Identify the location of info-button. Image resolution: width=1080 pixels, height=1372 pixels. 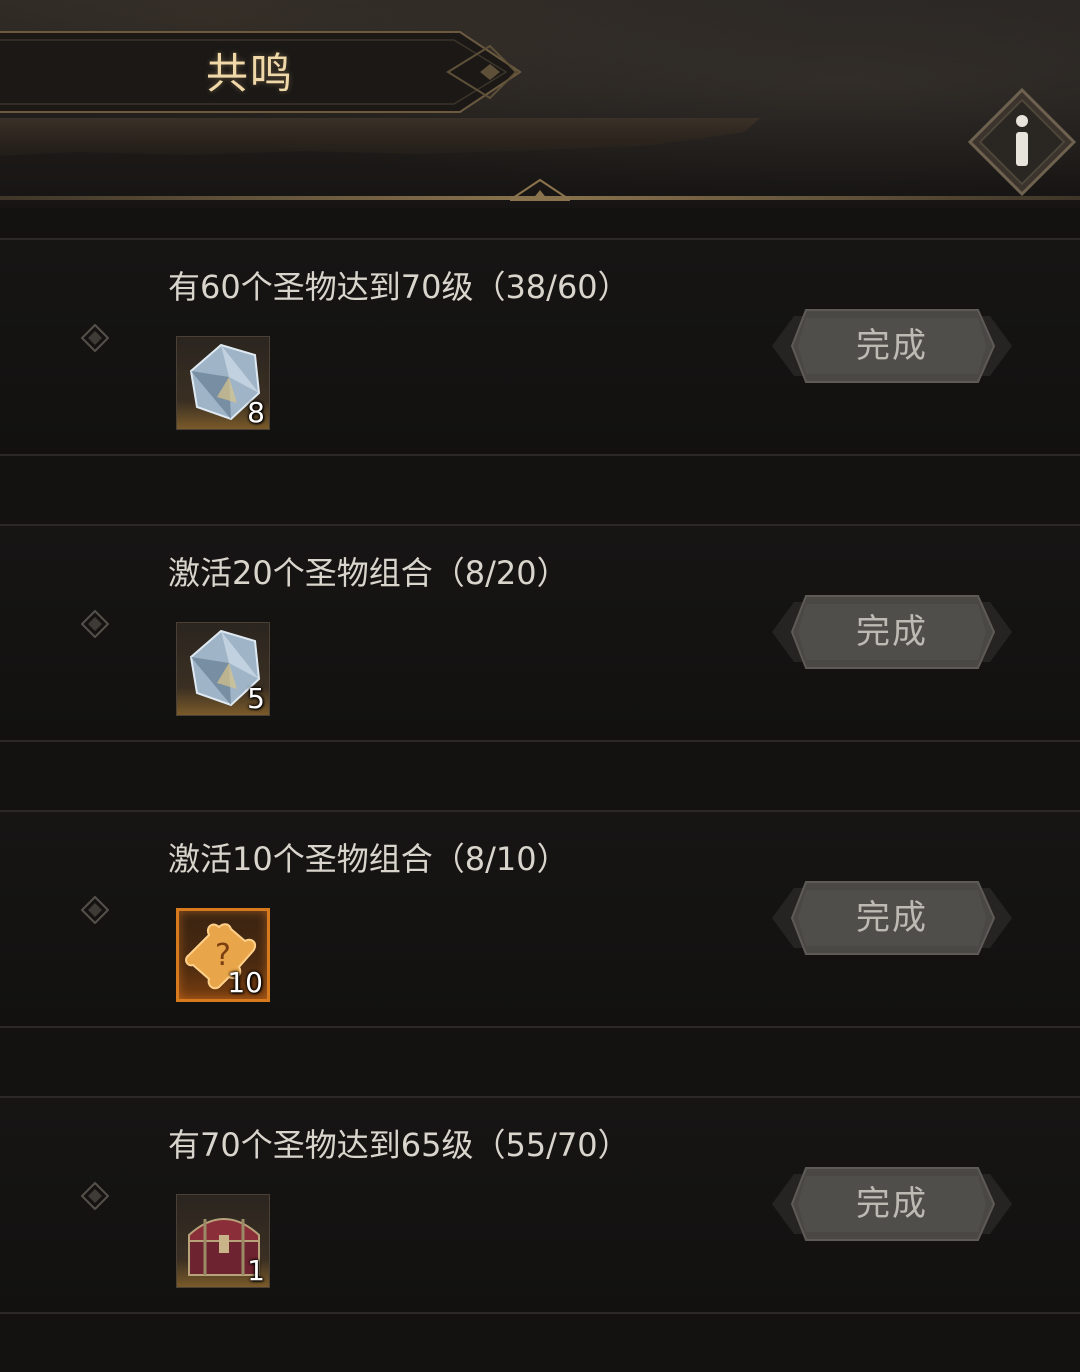
(1022, 142).